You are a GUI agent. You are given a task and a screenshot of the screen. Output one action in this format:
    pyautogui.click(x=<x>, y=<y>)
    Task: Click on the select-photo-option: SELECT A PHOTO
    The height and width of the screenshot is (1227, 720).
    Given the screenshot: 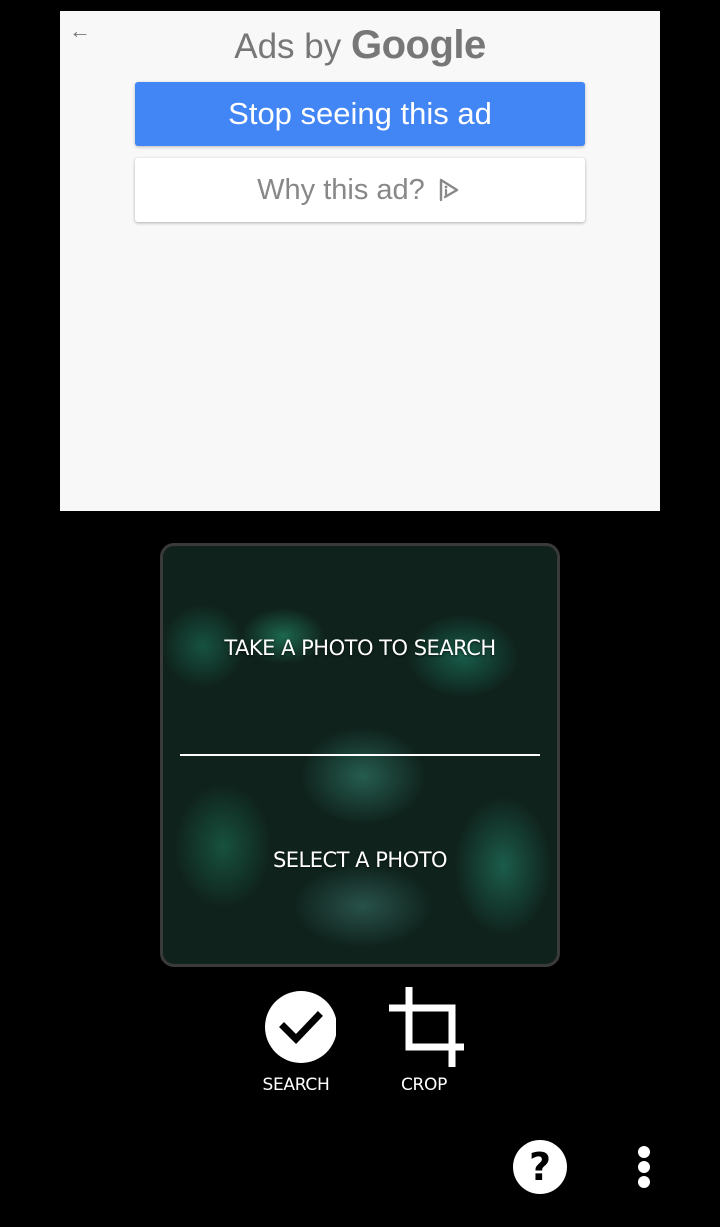 What is the action you would take?
    pyautogui.click(x=360, y=860)
    